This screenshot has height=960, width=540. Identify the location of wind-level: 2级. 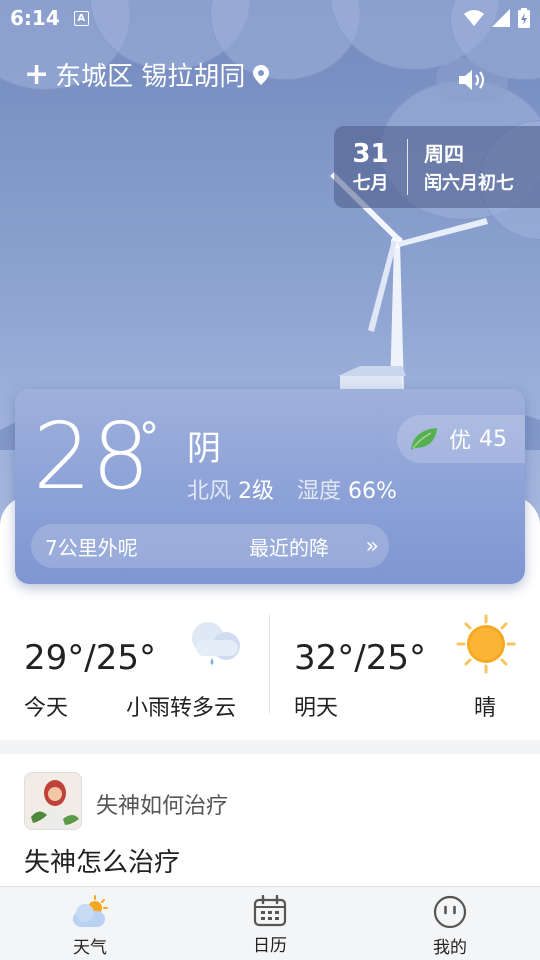
(256, 491).